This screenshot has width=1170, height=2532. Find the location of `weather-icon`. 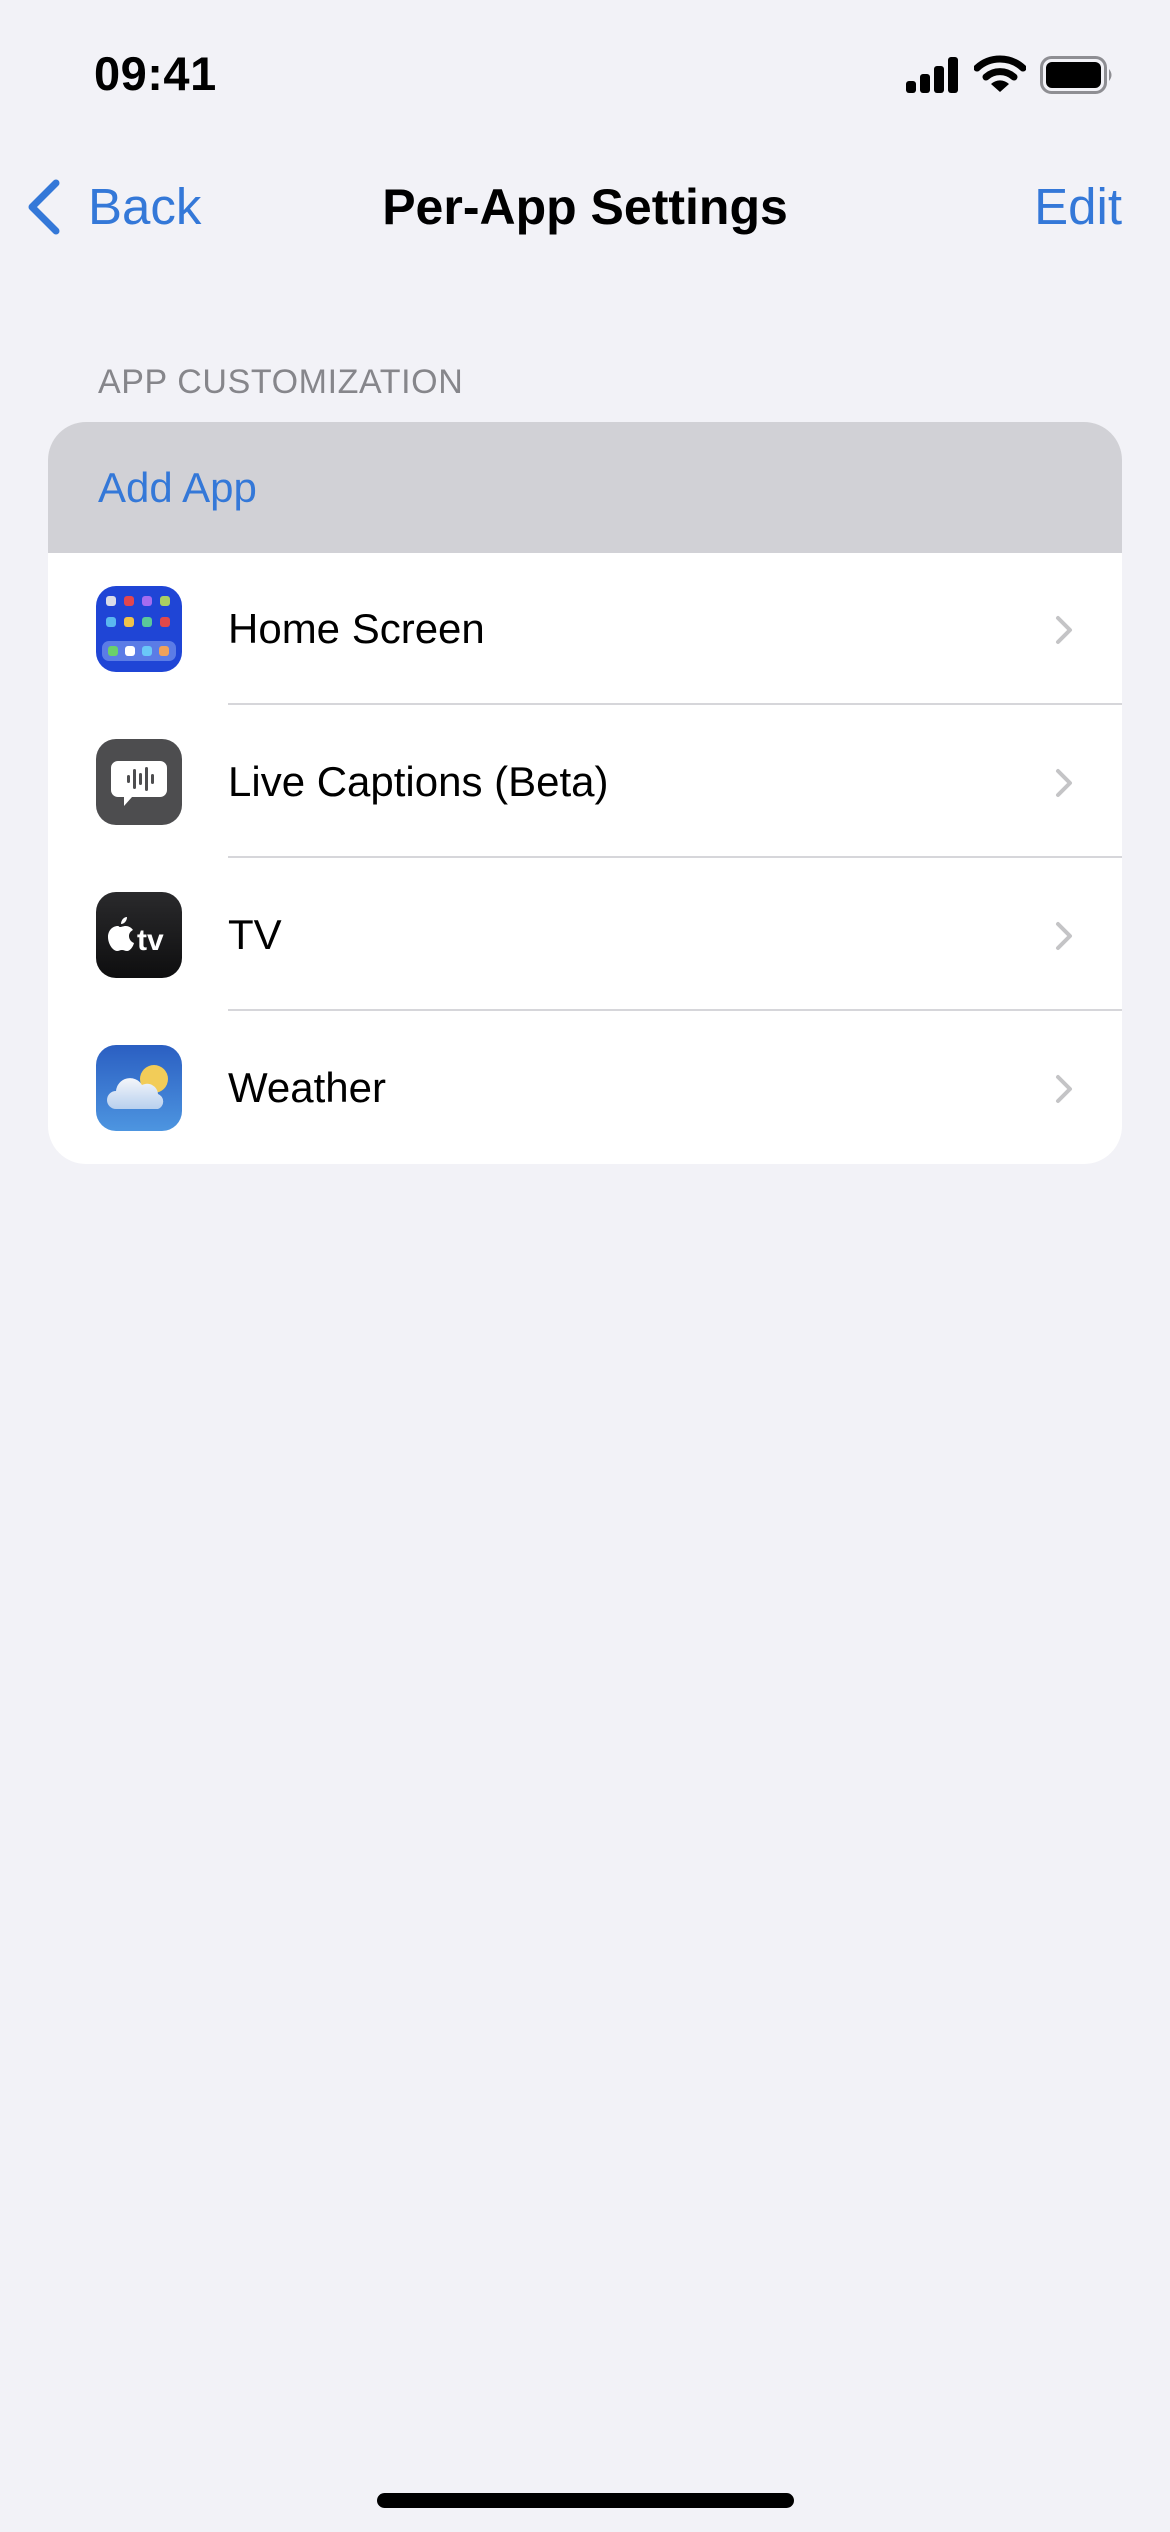

weather-icon is located at coordinates (139, 1088).